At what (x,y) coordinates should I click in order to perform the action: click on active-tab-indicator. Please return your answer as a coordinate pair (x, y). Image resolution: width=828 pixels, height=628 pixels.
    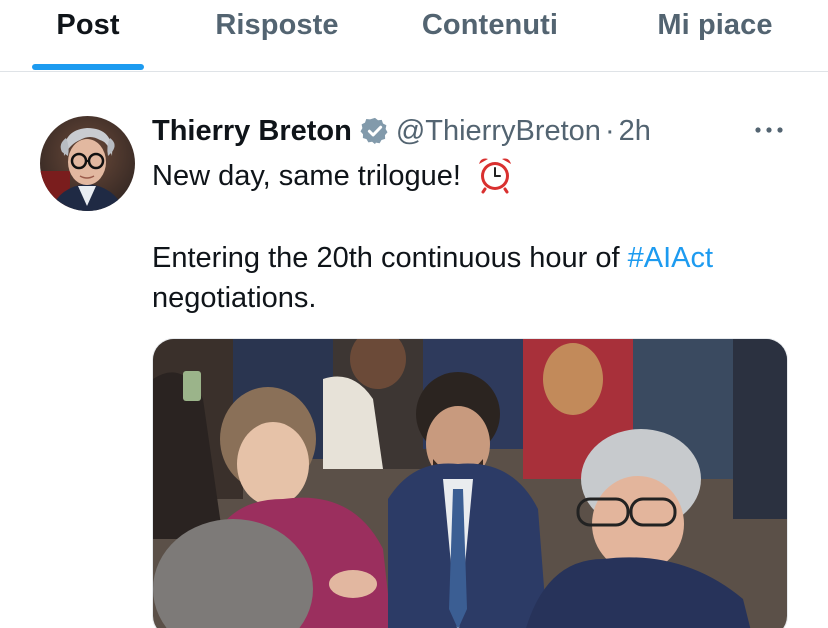
    Looking at the image, I should click on (88, 67).